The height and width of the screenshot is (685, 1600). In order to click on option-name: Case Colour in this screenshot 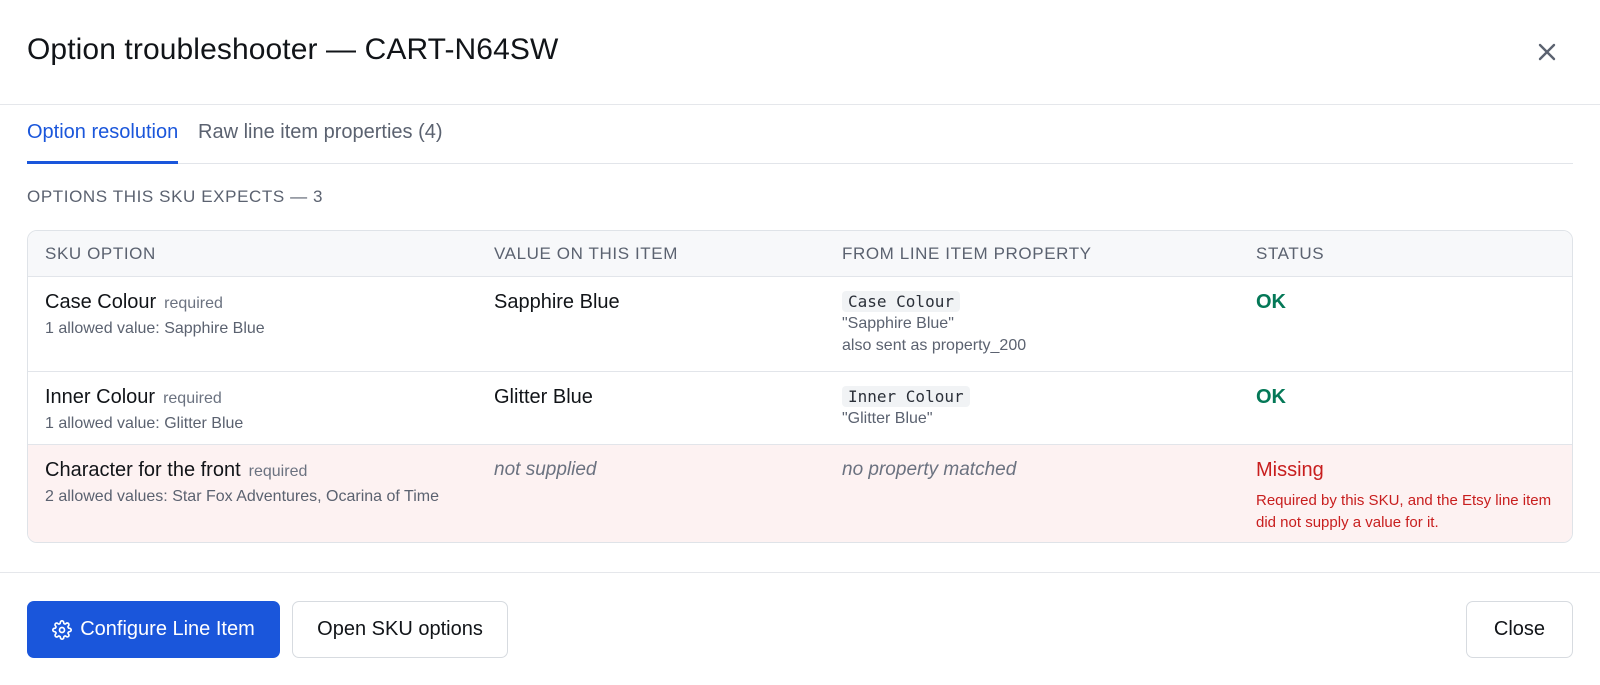, I will do `click(101, 302)`.